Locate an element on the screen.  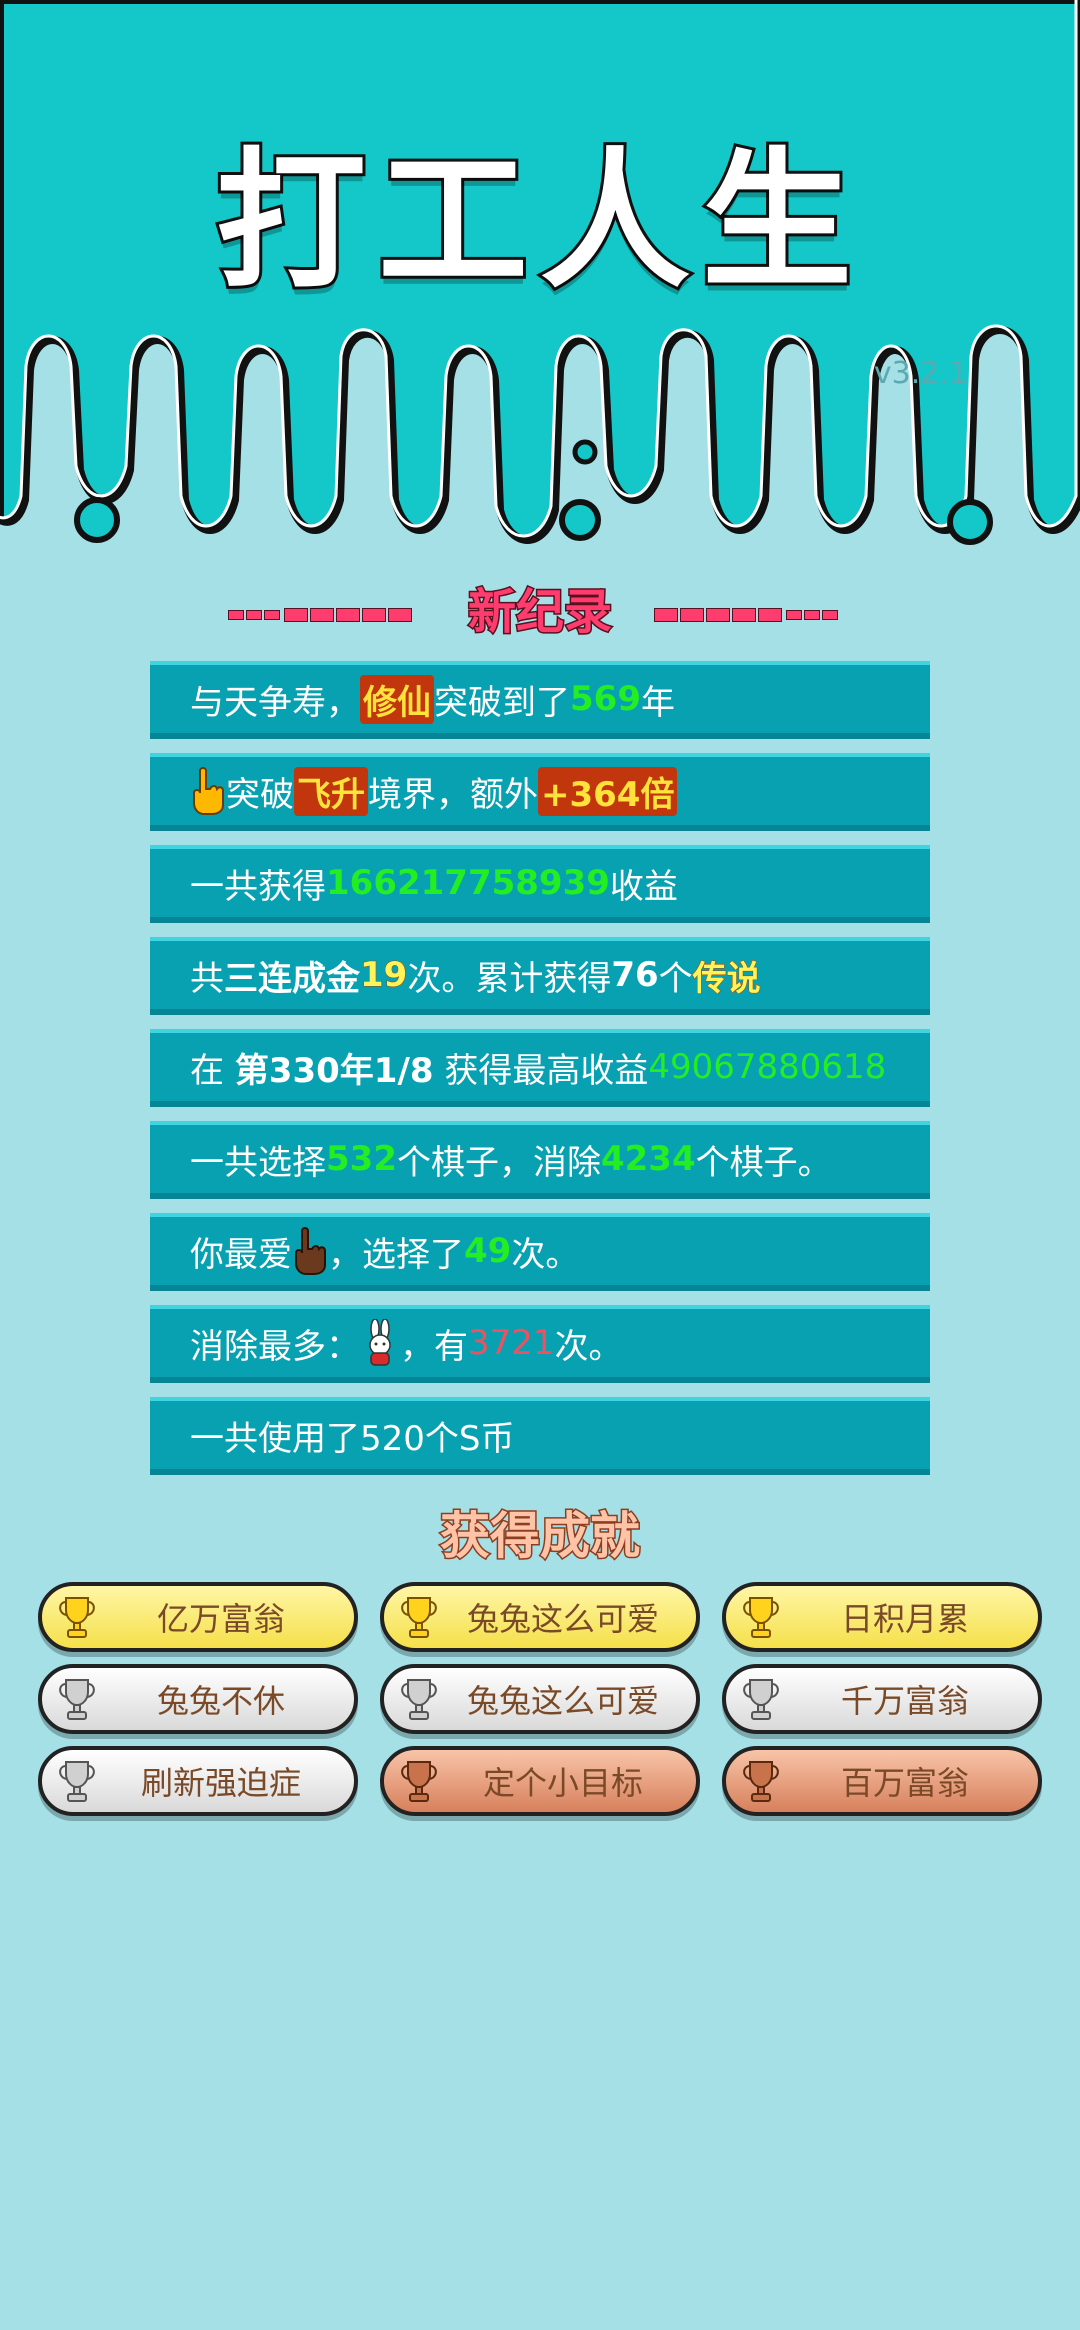
stat-text: 个 is located at coordinates (675, 978).